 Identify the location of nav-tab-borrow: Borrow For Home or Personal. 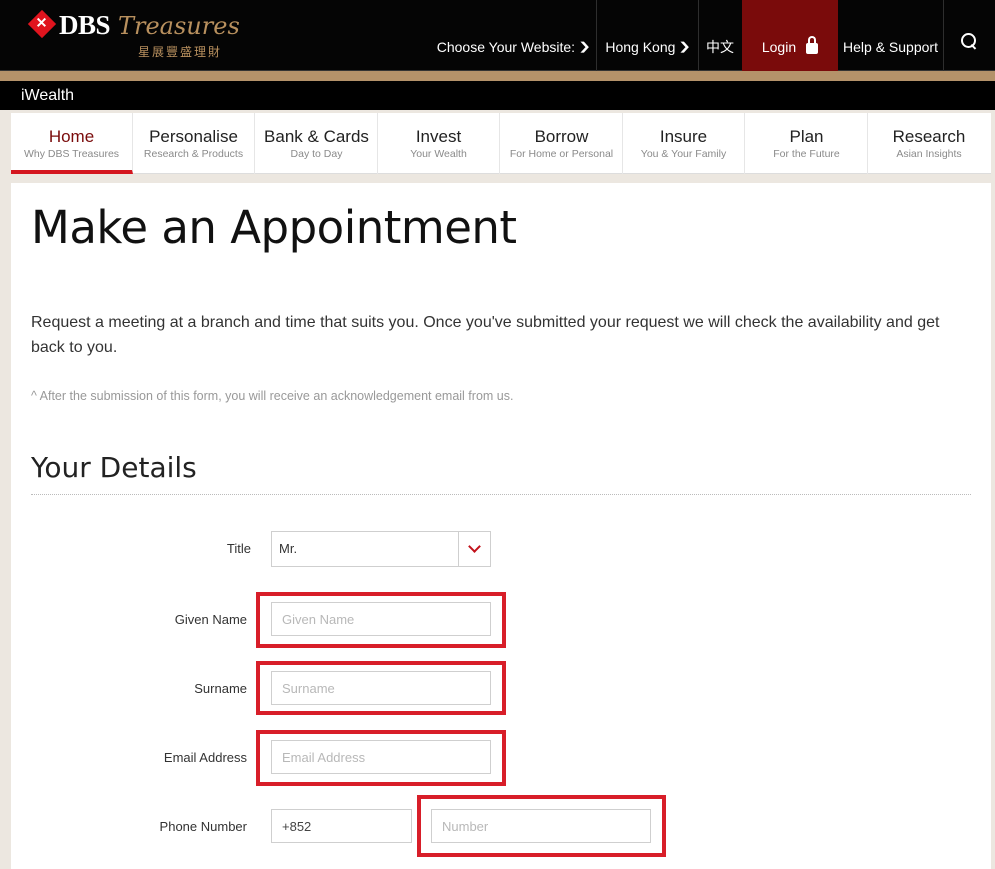
(562, 143).